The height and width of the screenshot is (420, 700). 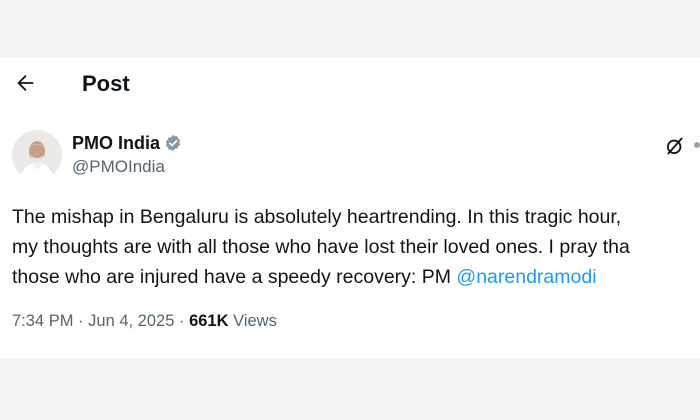 What do you see at coordinates (106, 83) in the screenshot?
I see `page-title: Post` at bounding box center [106, 83].